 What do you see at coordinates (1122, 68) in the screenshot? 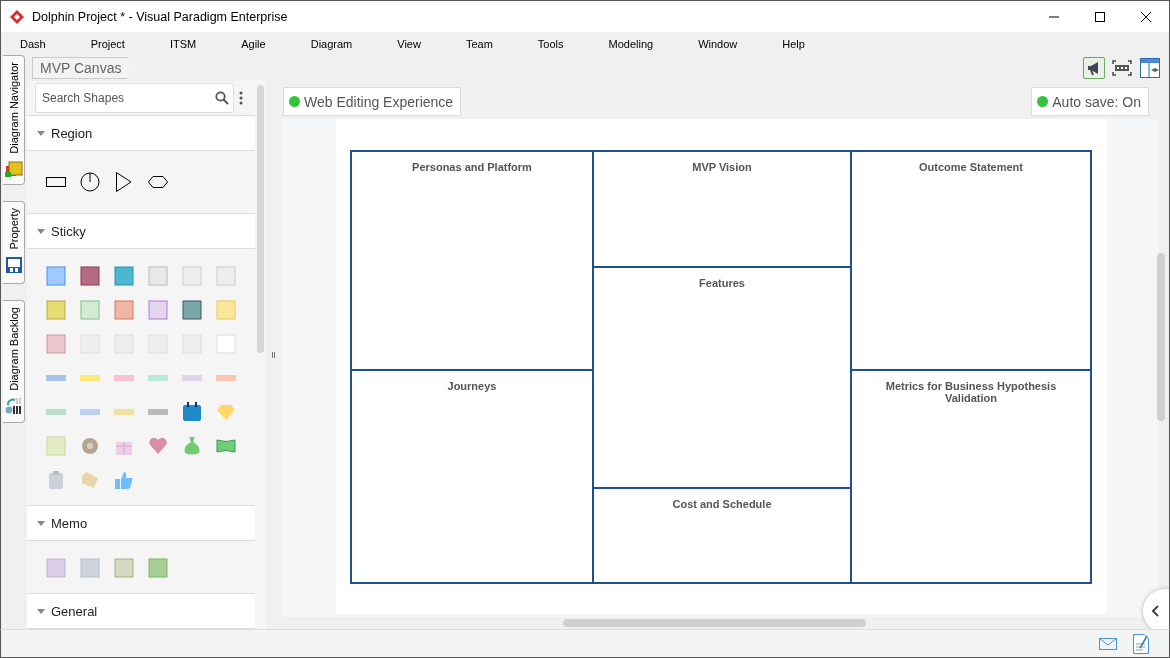
I see `fit-size-icon` at bounding box center [1122, 68].